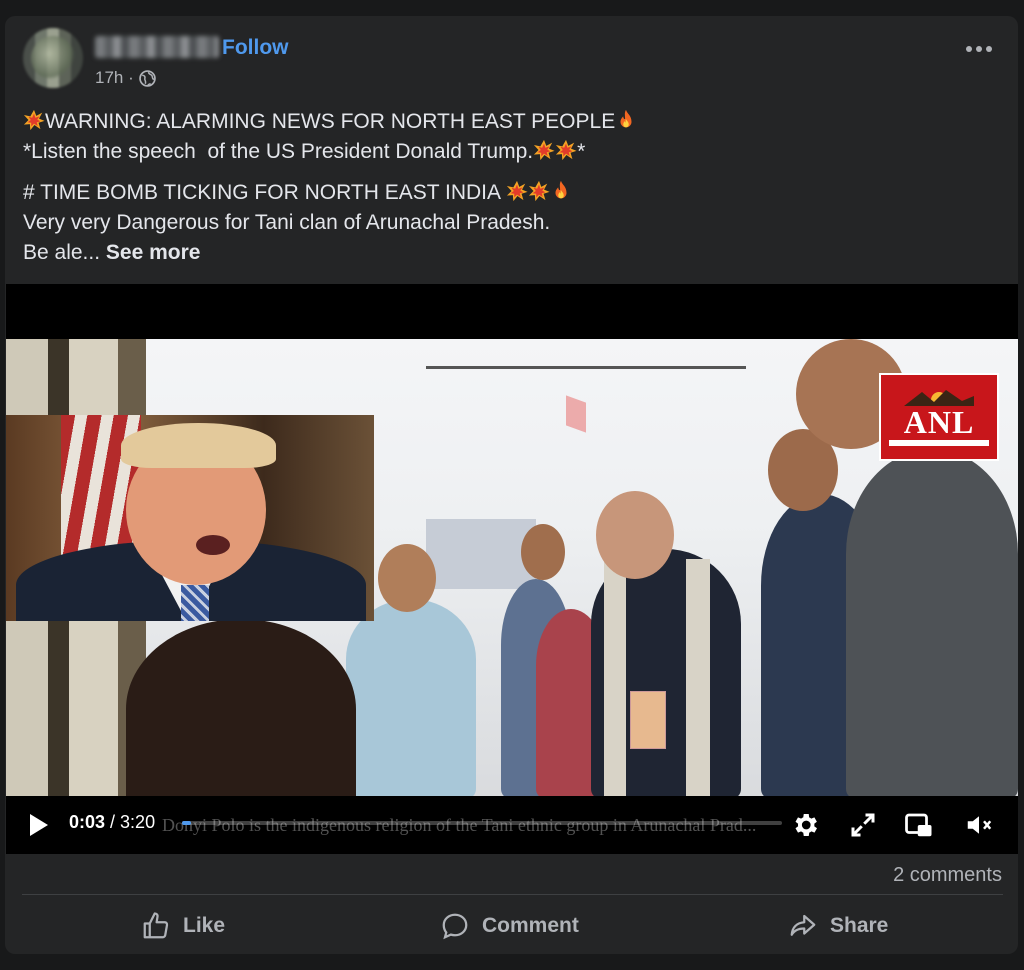 Image resolution: width=1024 pixels, height=970 pixels. Describe the element at coordinates (147, 78) in the screenshot. I see `globe-icon` at that location.